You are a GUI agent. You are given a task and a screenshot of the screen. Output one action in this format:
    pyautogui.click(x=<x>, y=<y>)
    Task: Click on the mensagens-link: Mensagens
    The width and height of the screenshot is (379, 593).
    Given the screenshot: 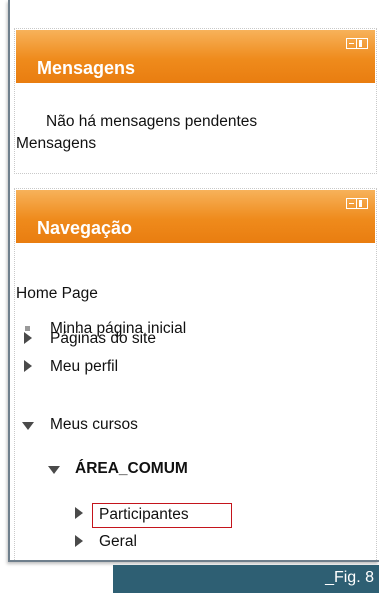 What is the action you would take?
    pyautogui.click(x=56, y=144)
    